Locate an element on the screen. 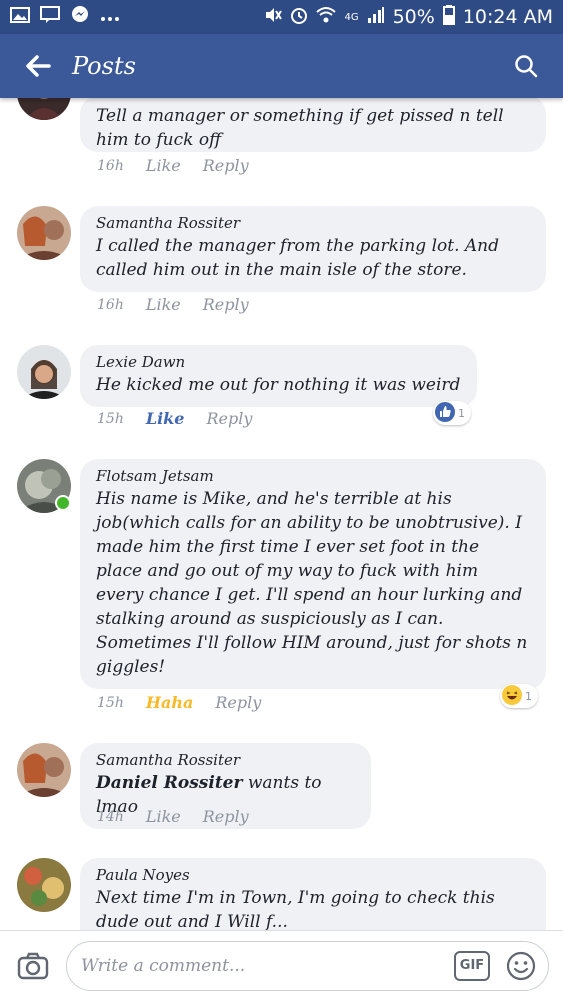  mute-icon is located at coordinates (273, 17).